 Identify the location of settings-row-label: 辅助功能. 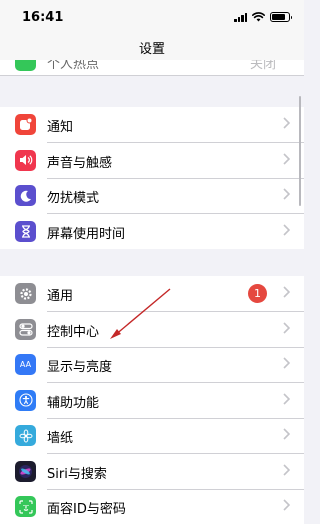
(73, 403).